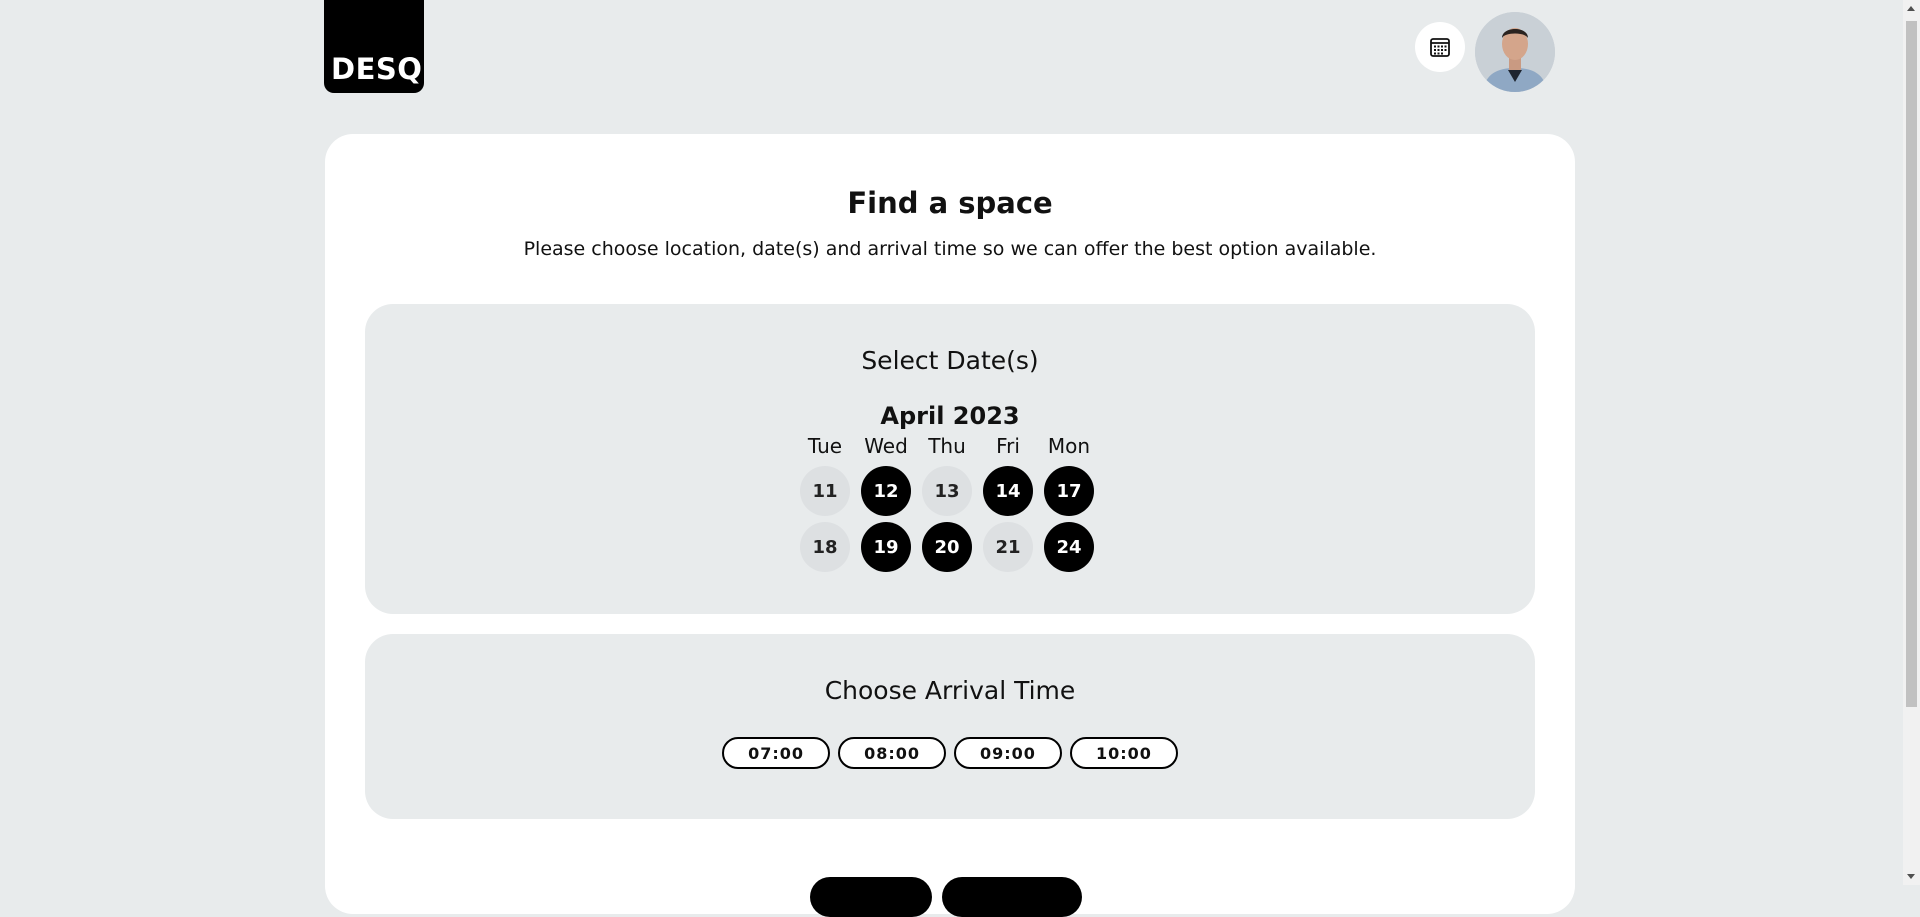 This screenshot has height=917, width=1920. I want to click on date-button: 13, so click(947, 491).